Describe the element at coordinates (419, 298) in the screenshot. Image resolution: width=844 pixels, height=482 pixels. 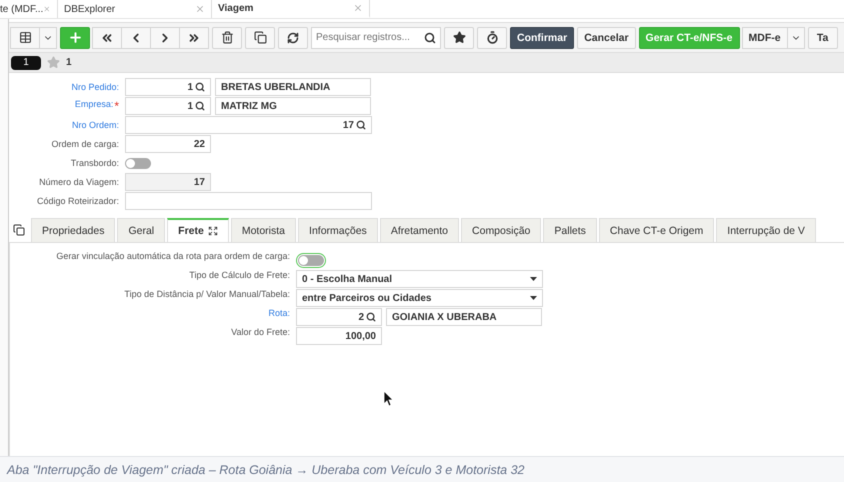
I see `select-field: entre Parceiros ou Cidades` at that location.